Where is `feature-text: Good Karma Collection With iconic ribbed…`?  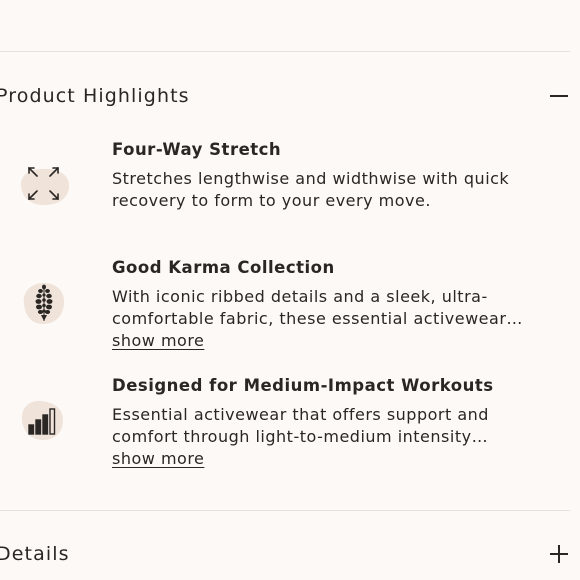 feature-text: Good Karma Collection With iconic ribbed… is located at coordinates (332, 304).